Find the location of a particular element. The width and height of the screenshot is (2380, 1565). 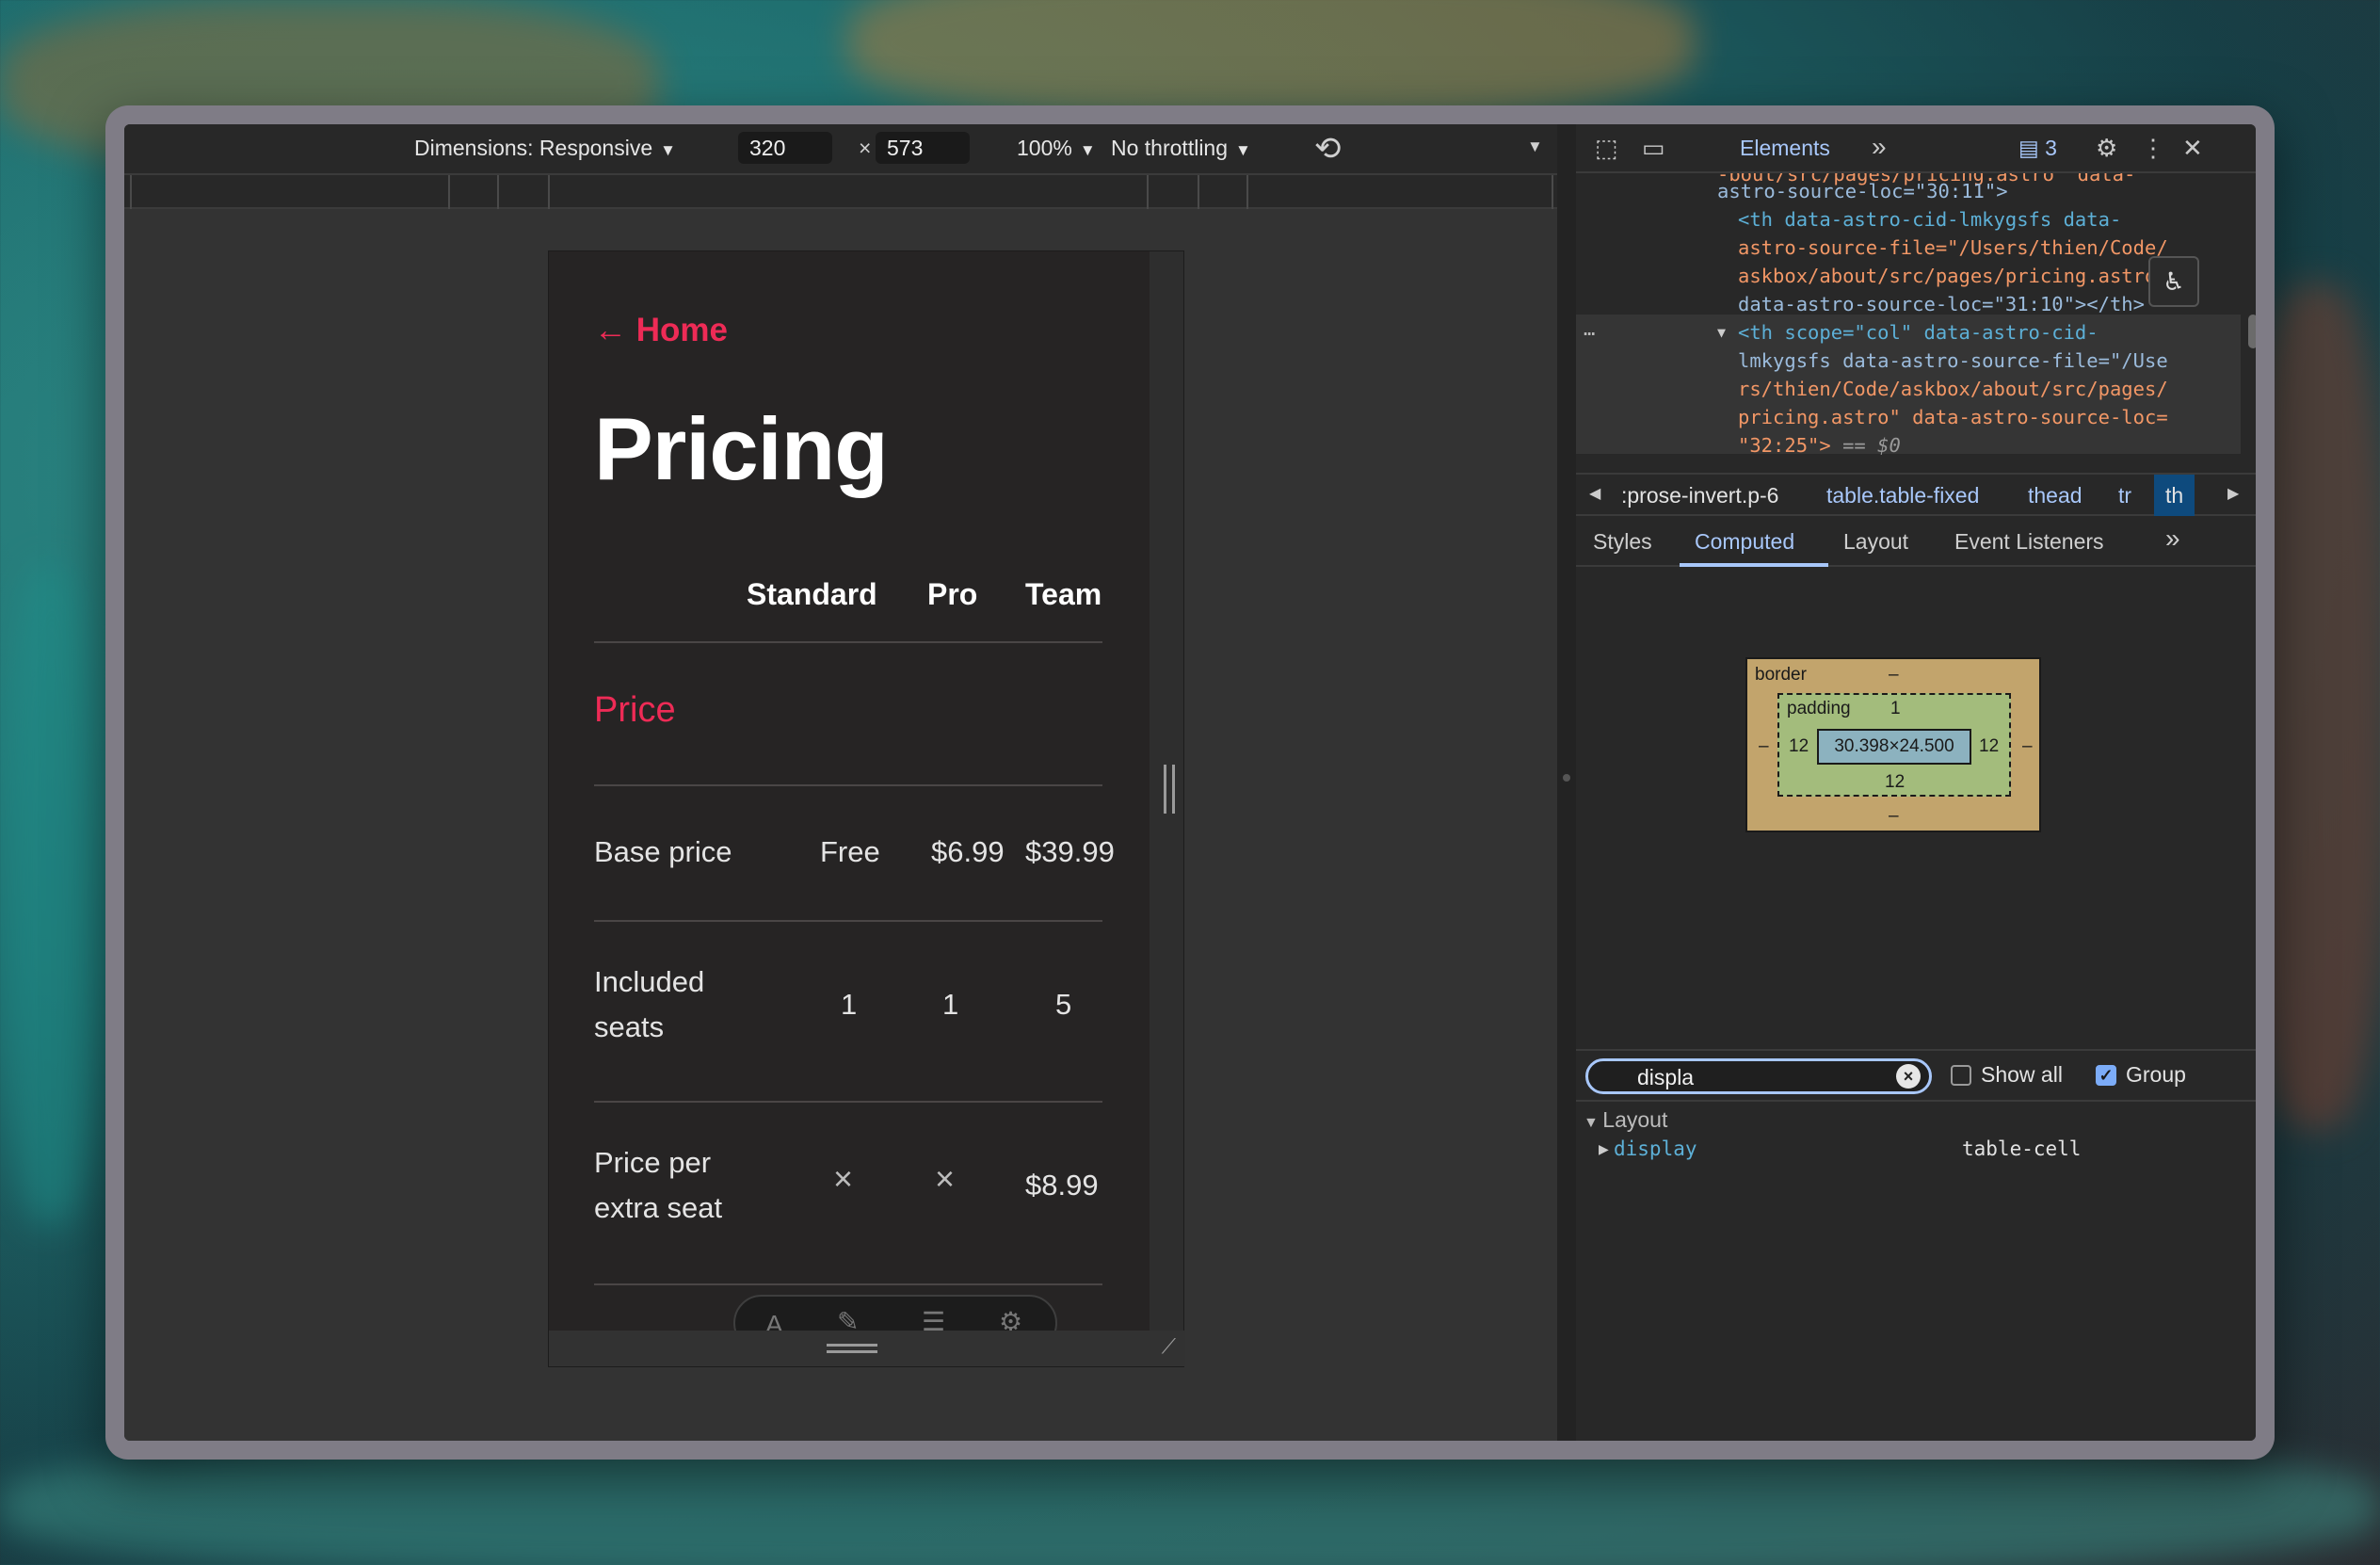

throttling-dropdown: No throttling ▼ is located at coordinates (1181, 148).